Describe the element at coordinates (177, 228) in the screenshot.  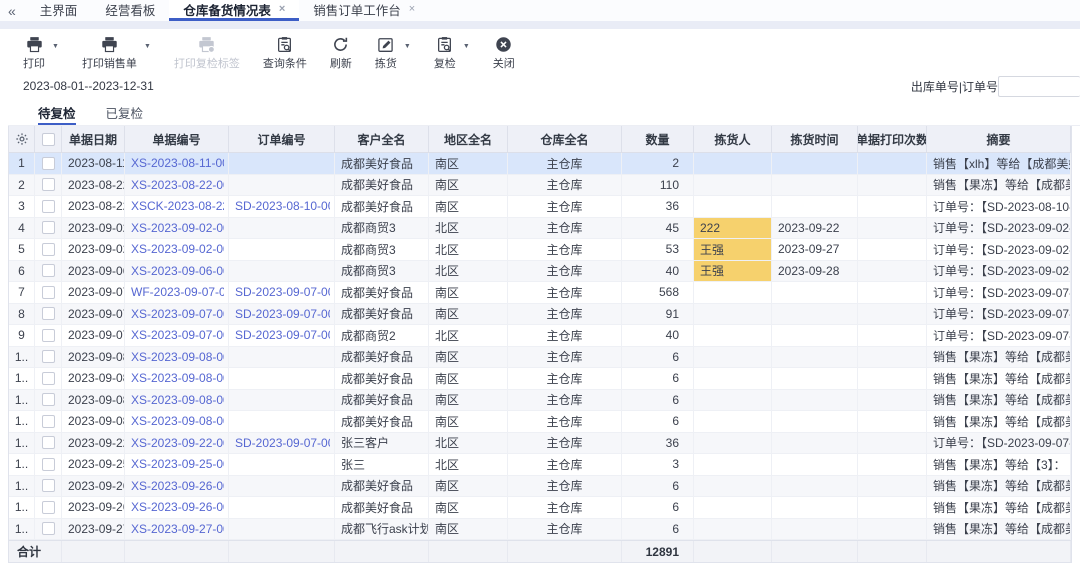
I see `doc-no-link: XS-2023-09-02-00016` at that location.